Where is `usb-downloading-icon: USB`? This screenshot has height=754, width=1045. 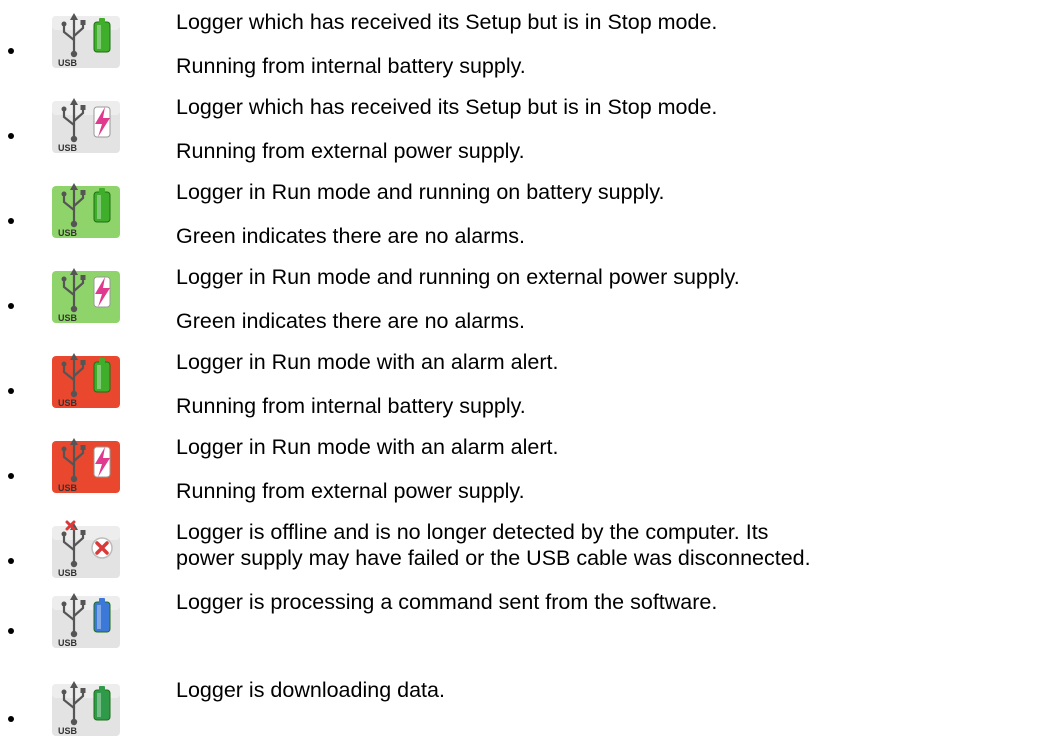
usb-downloading-icon: USB is located at coordinates (87, 708).